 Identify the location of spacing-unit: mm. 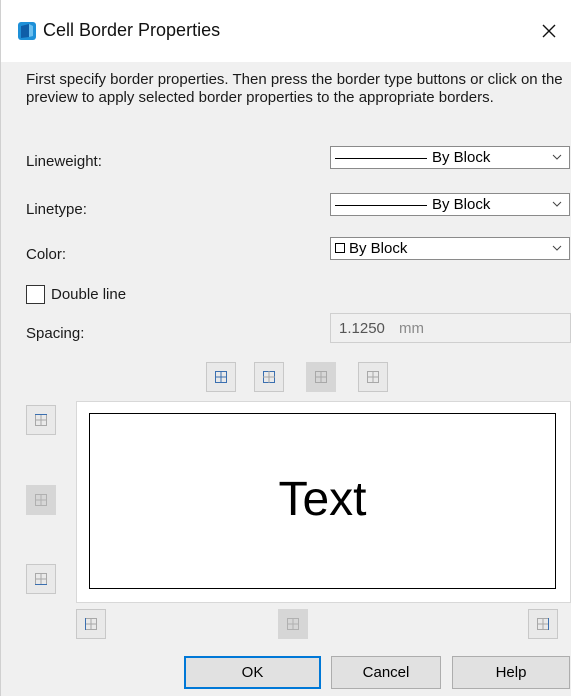
(411, 328).